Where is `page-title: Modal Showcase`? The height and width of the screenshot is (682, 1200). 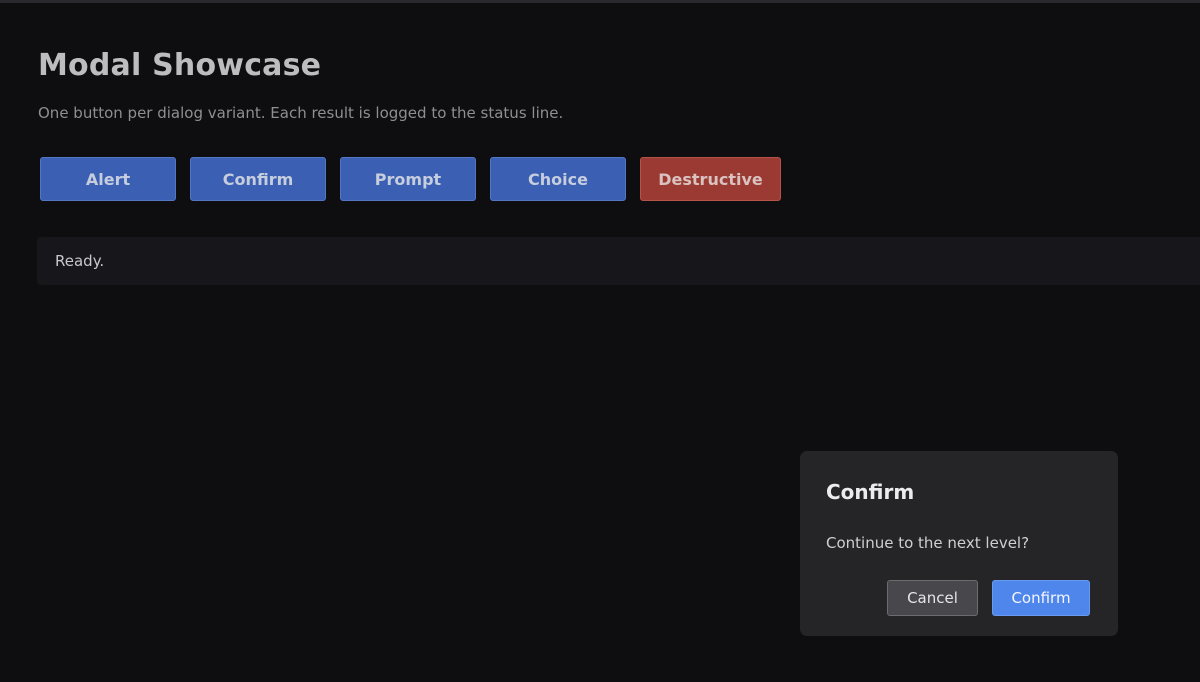 page-title: Modal Showcase is located at coordinates (180, 65).